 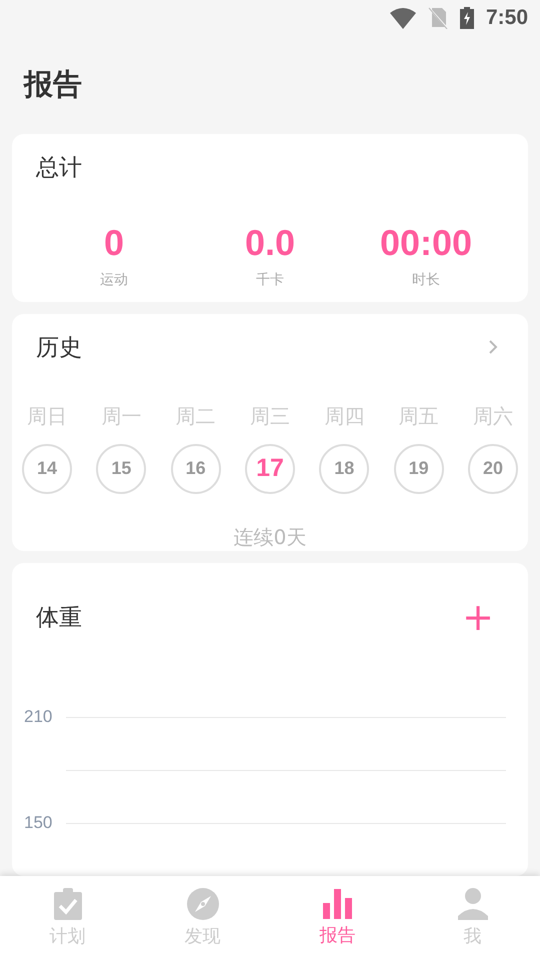 I want to click on page-title: 报告, so click(x=53, y=84).